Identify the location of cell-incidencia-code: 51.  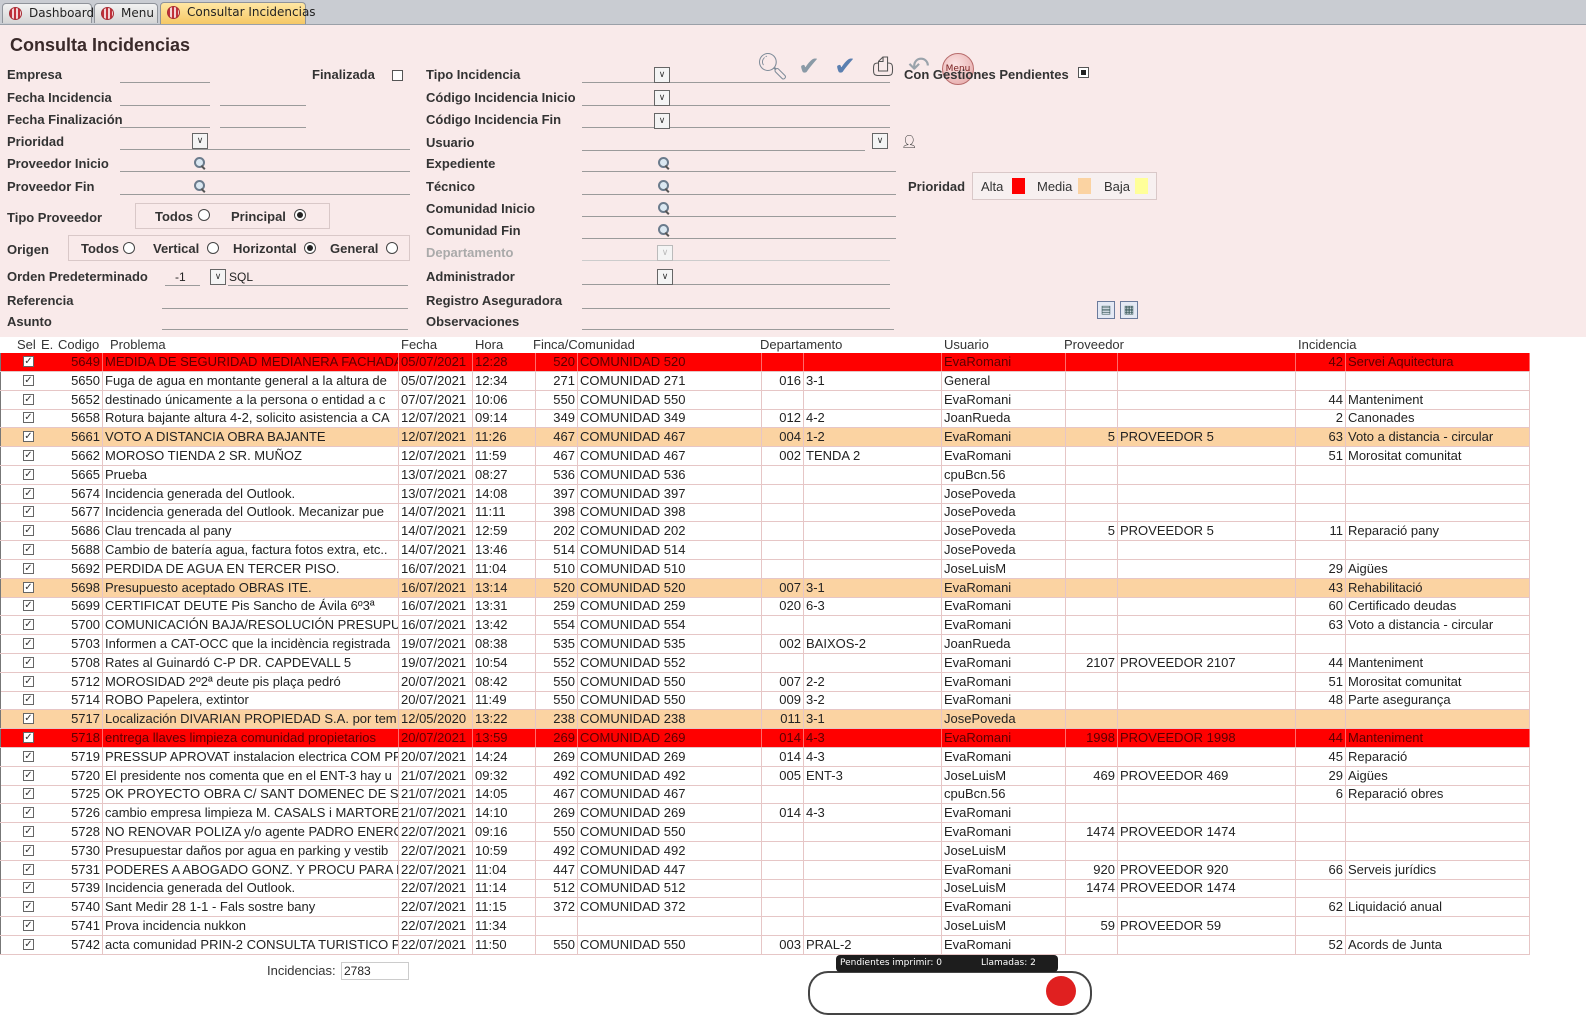
(1321, 681).